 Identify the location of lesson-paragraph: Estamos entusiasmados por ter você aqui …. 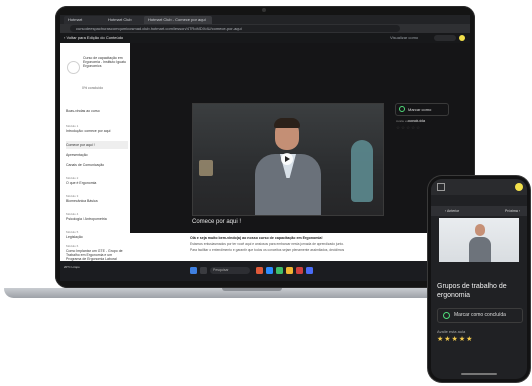
(267, 244).